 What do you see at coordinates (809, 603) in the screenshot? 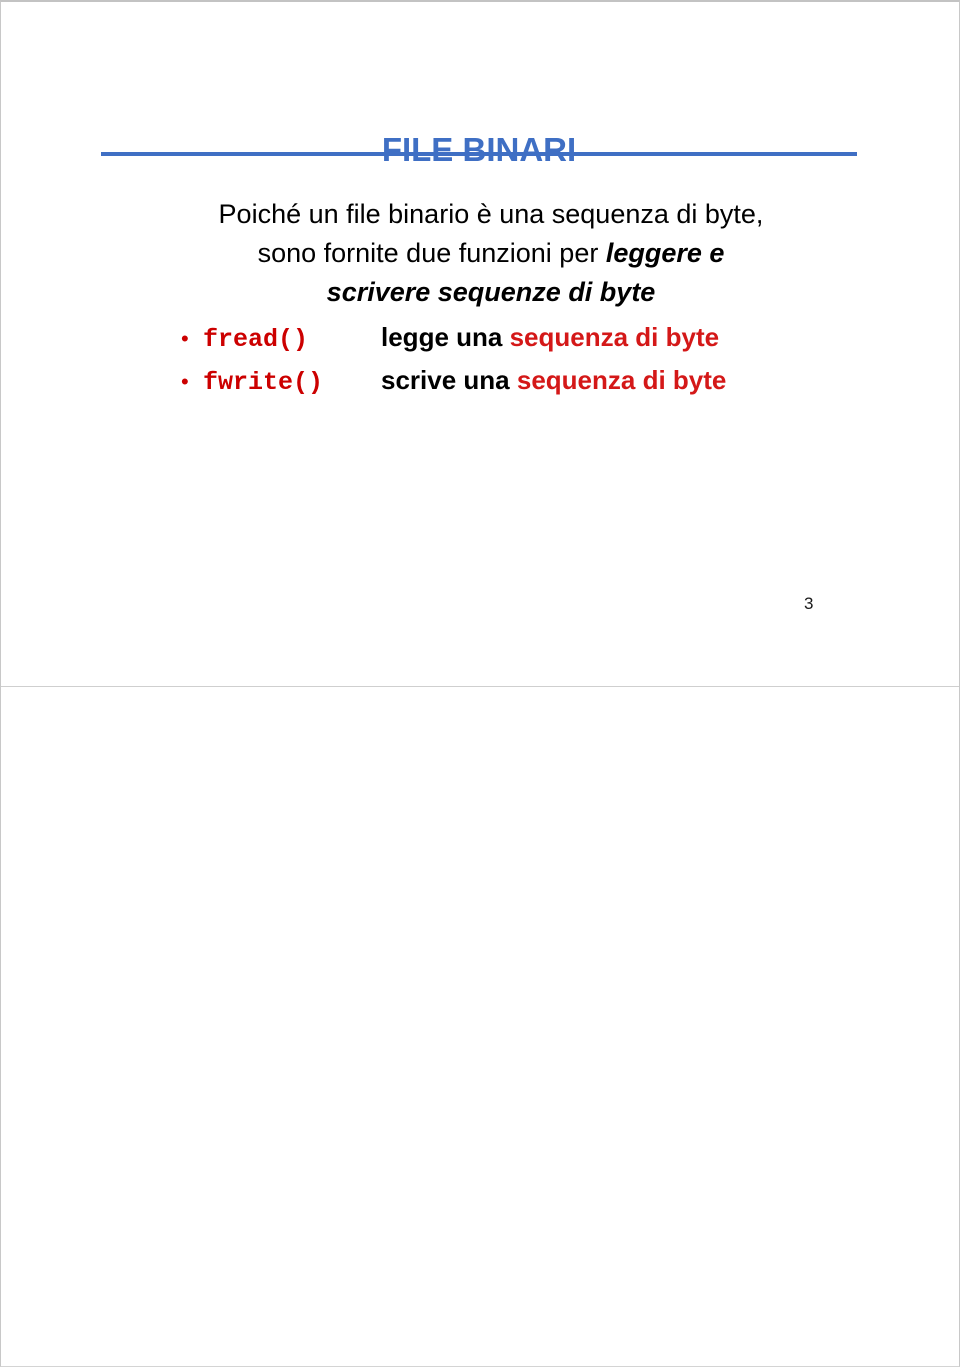
I see `slide-1-page-number: 3` at bounding box center [809, 603].